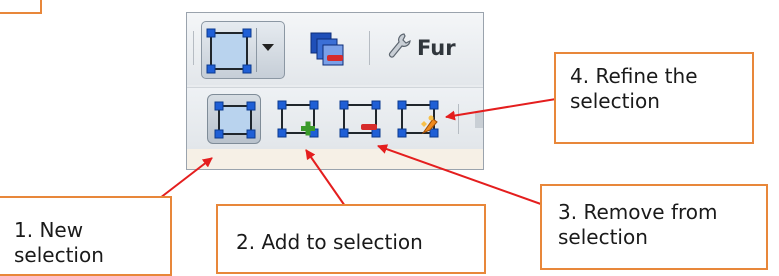 This screenshot has height=276, width=779. I want to click on add-to-selection-button, so click(298, 119).